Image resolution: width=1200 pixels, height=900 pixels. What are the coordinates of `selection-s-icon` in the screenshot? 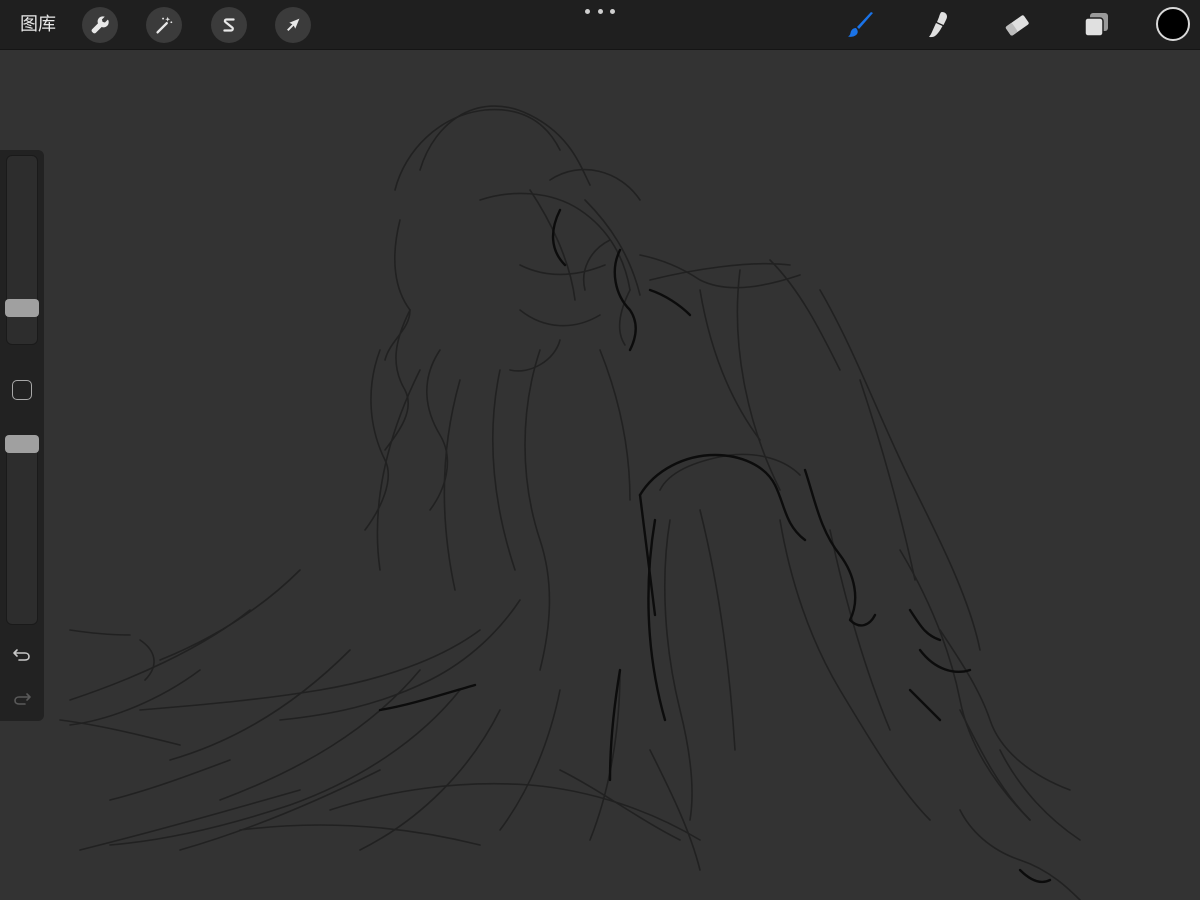 It's located at (229, 25).